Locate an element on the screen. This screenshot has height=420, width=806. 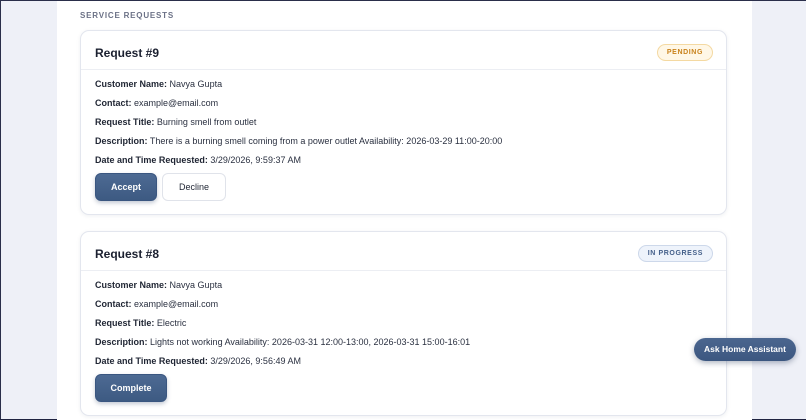
accept-button: Accept is located at coordinates (126, 187).